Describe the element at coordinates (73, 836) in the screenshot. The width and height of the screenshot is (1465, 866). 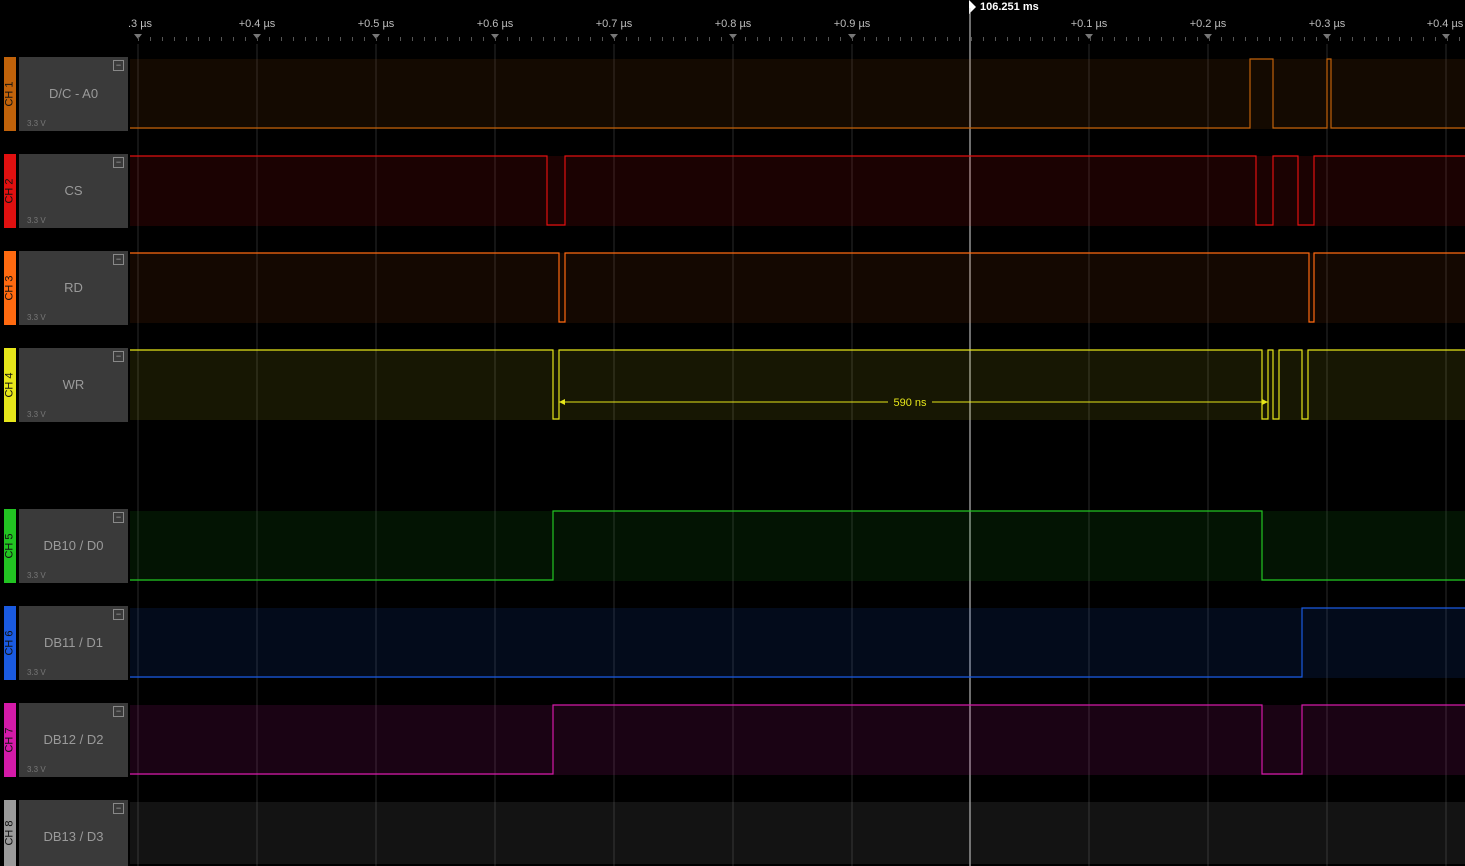
I see `channel-name: DB13 / D3` at that location.